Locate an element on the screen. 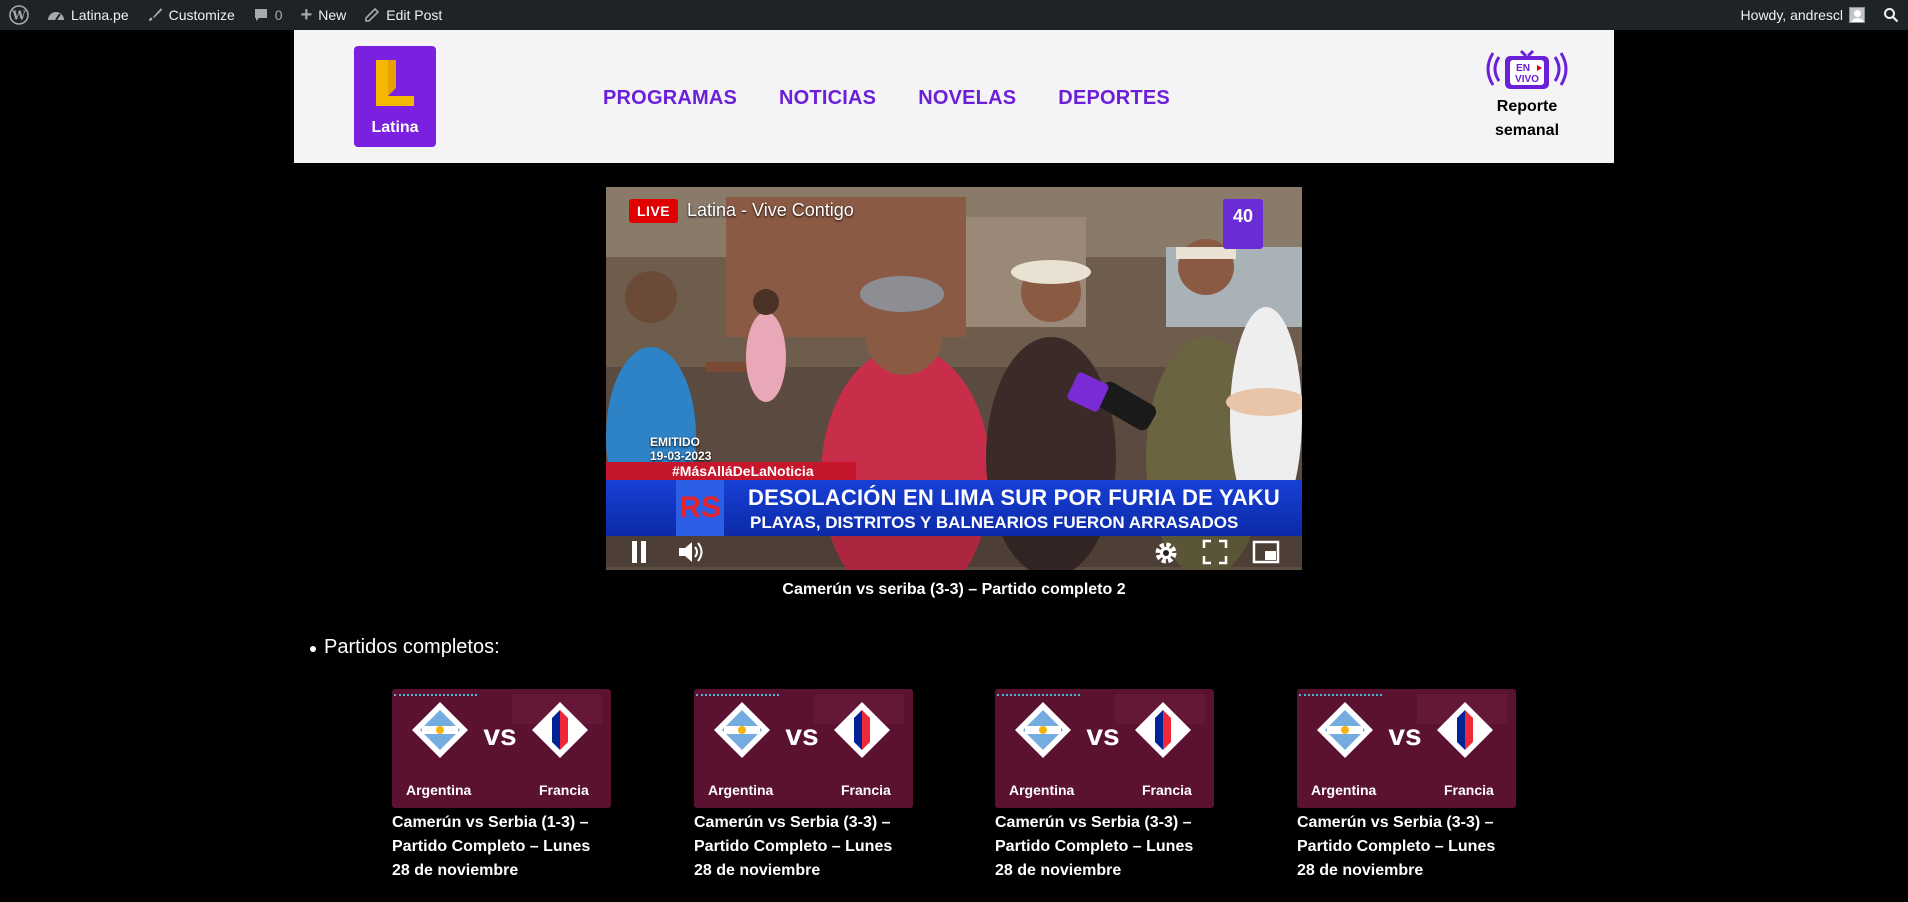 This screenshot has width=1908, height=902. pencil-icon is located at coordinates (372, 14).